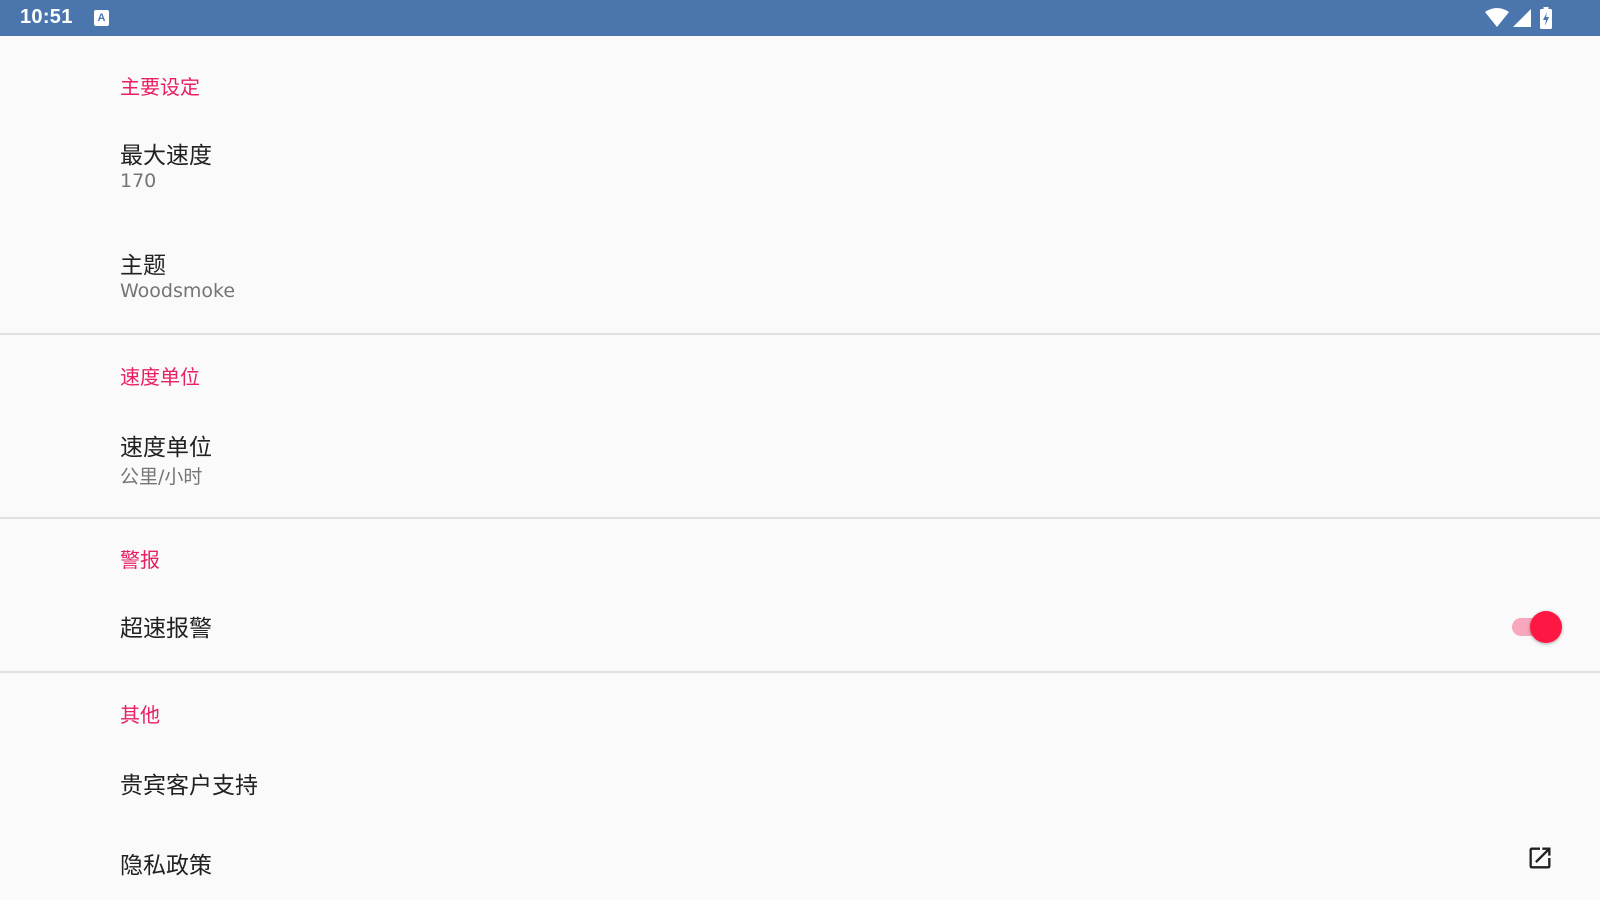 The image size is (1600, 900). What do you see at coordinates (800, 179) in the screenshot?
I see `pref-max-speed: 最大速度 170` at bounding box center [800, 179].